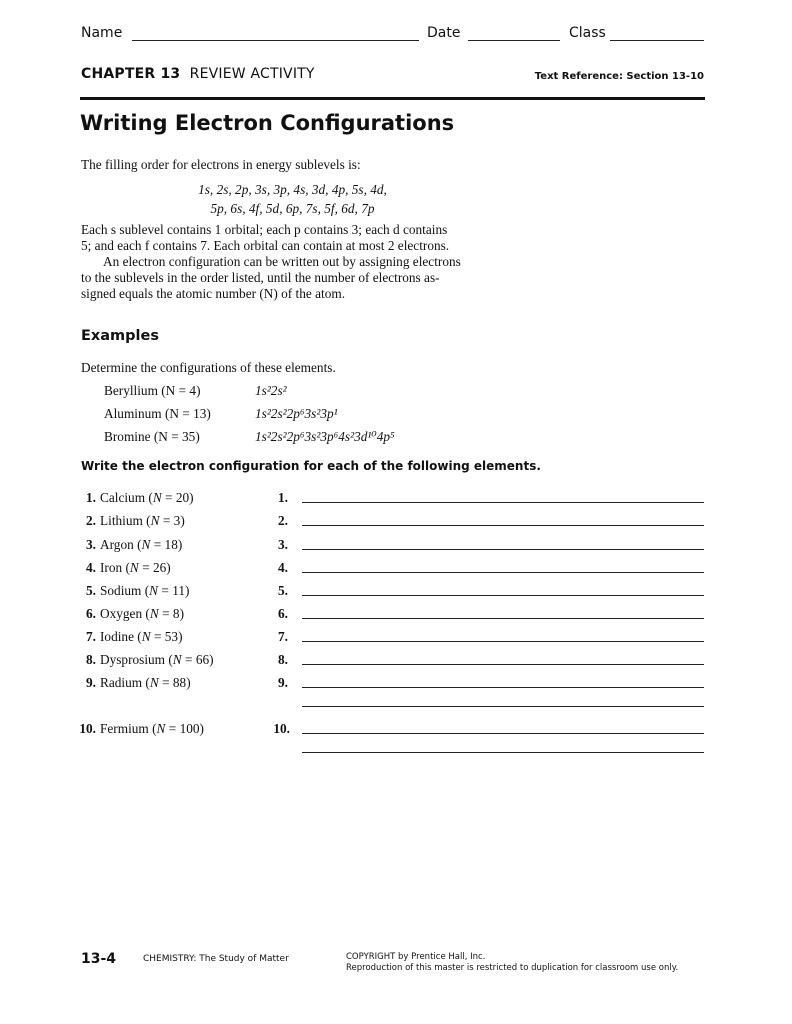  I want to click on question-item: 9. Radium (N = 88), so click(134, 683).